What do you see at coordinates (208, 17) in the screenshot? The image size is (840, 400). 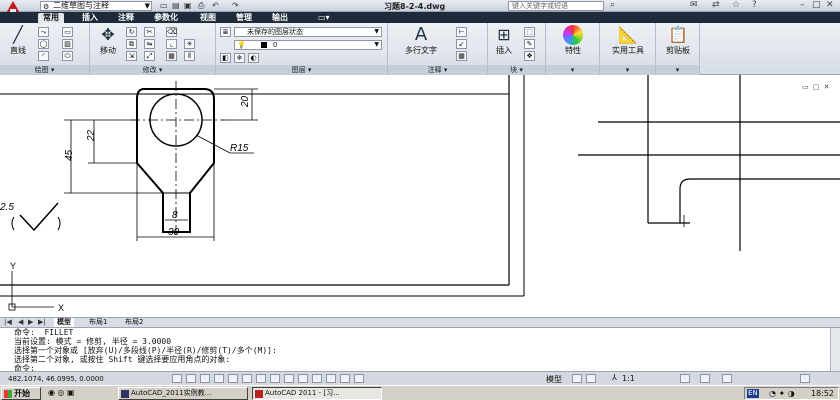 I see `tab-view: 视图` at bounding box center [208, 17].